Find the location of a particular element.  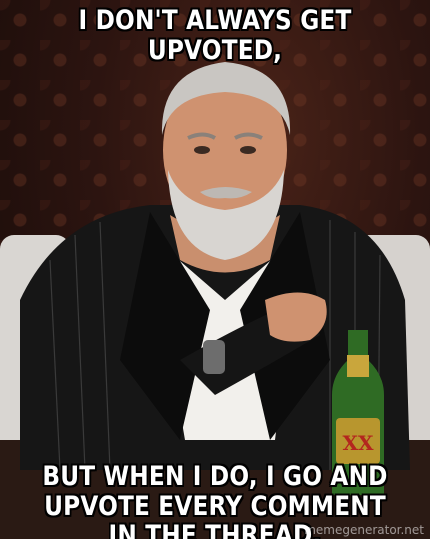

watermark: memegenerator.net is located at coordinates (364, 530).